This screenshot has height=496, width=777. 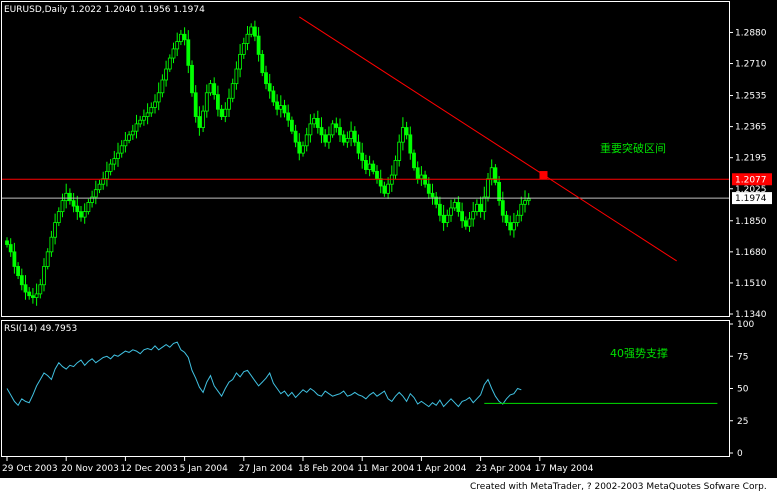 I want to click on price-label-text: 1.1974, so click(x=751, y=199).